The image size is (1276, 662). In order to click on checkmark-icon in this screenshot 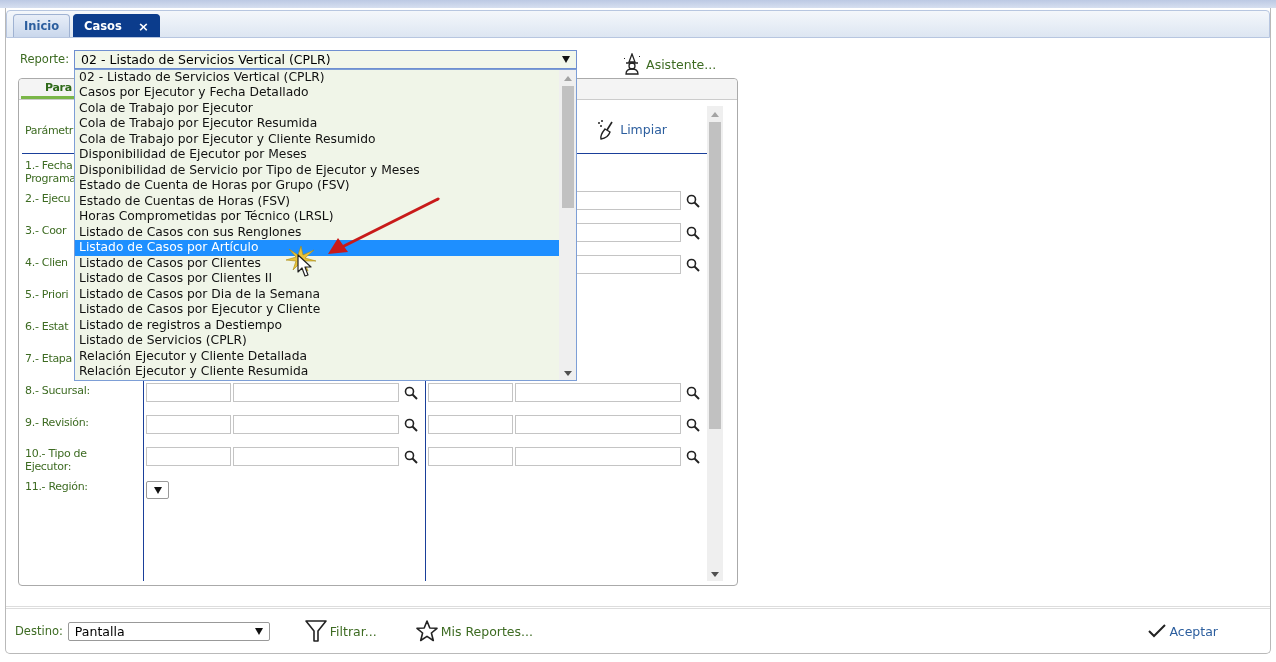, I will do `click(1157, 631)`.